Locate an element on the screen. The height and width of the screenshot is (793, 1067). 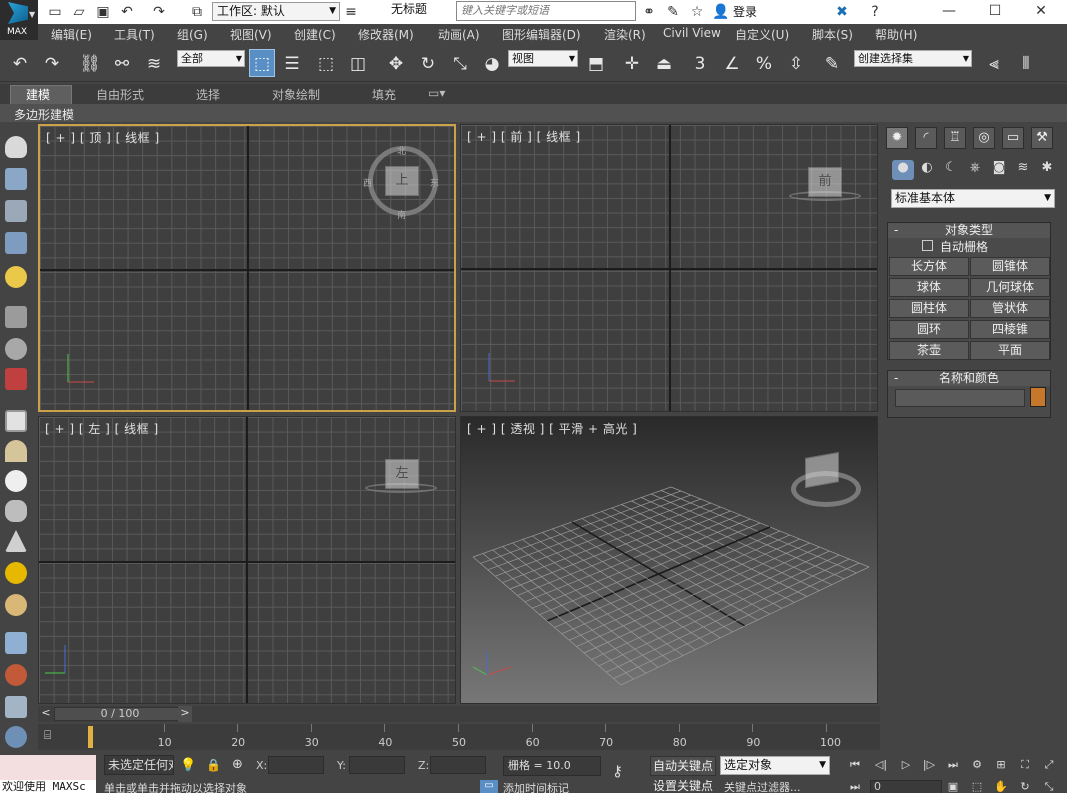
link-icon: ⛓ is located at coordinates (90, 64).